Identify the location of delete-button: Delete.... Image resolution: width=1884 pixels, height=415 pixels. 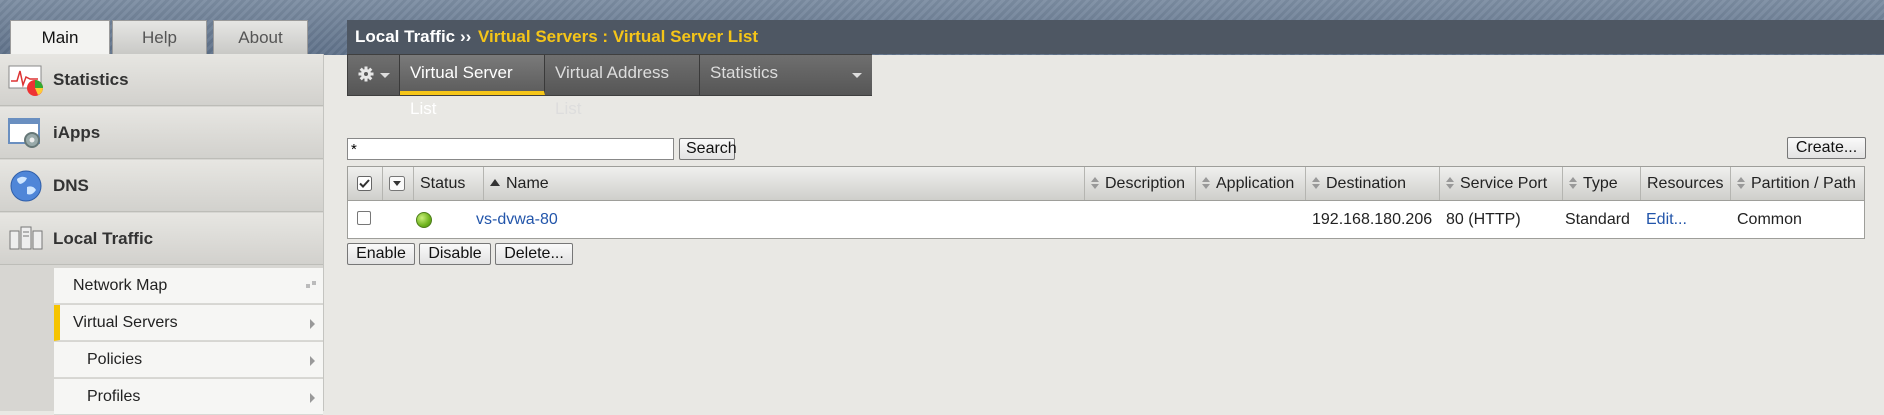
(534, 254).